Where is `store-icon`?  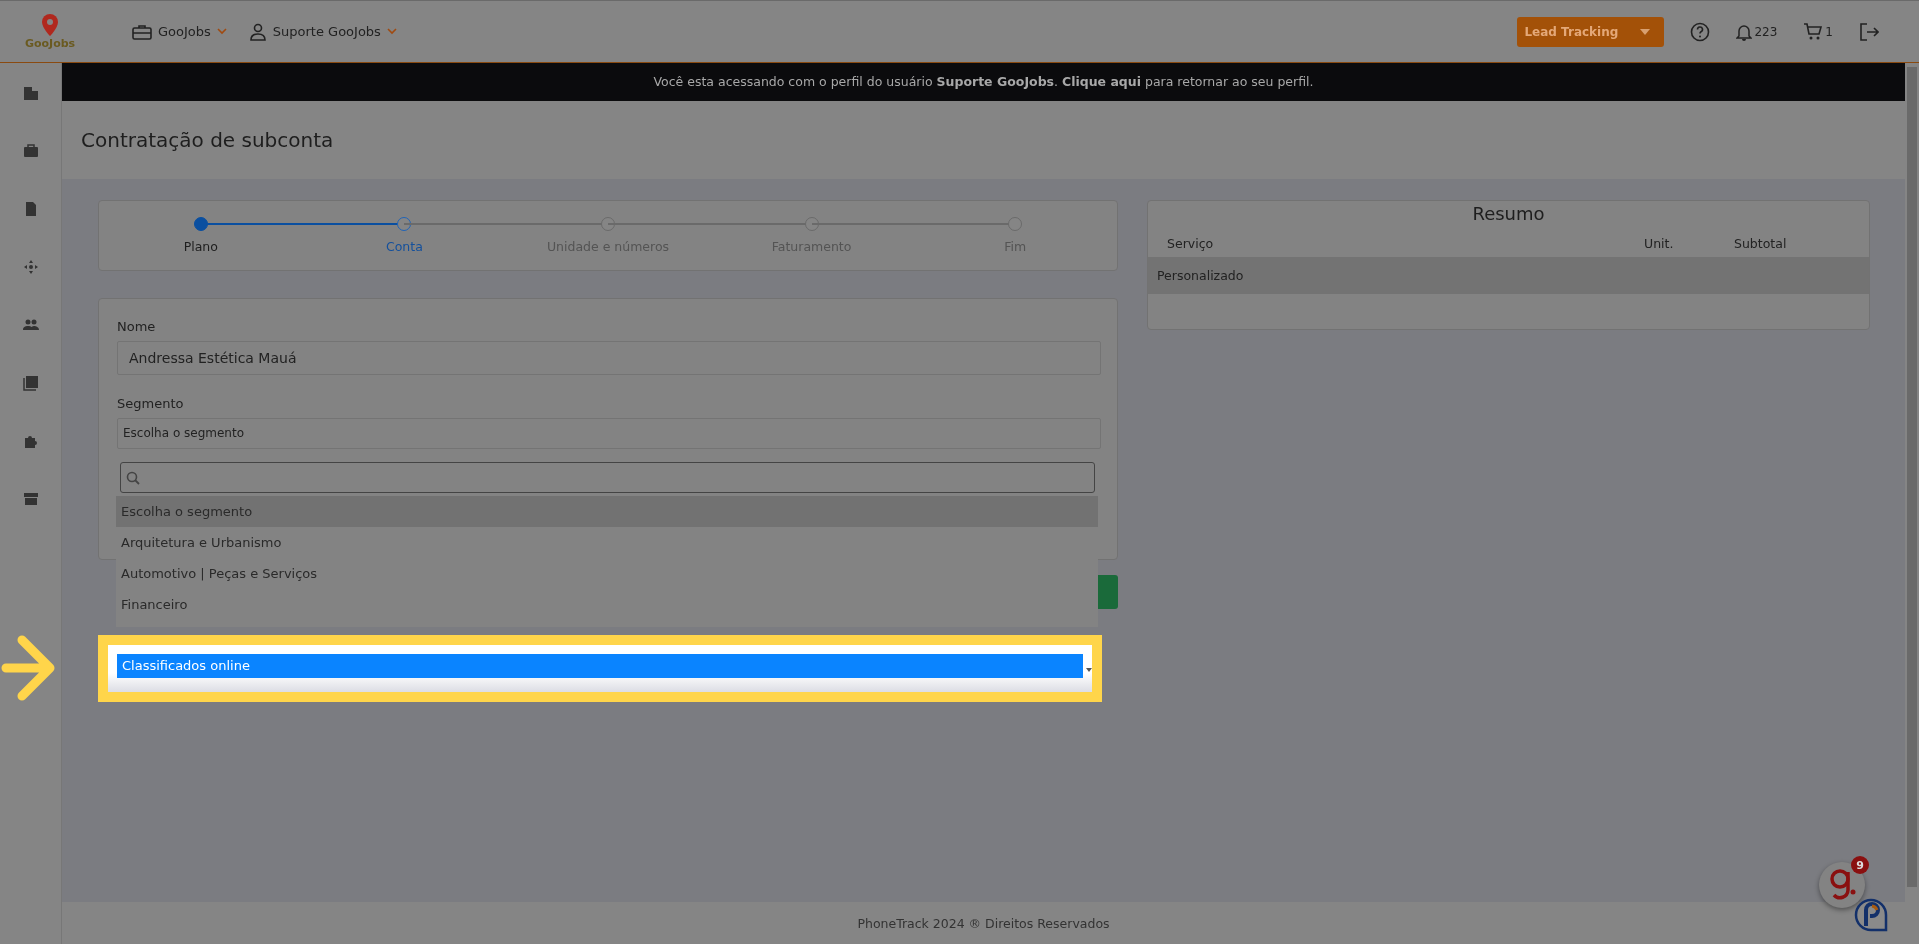 store-icon is located at coordinates (30, 499).